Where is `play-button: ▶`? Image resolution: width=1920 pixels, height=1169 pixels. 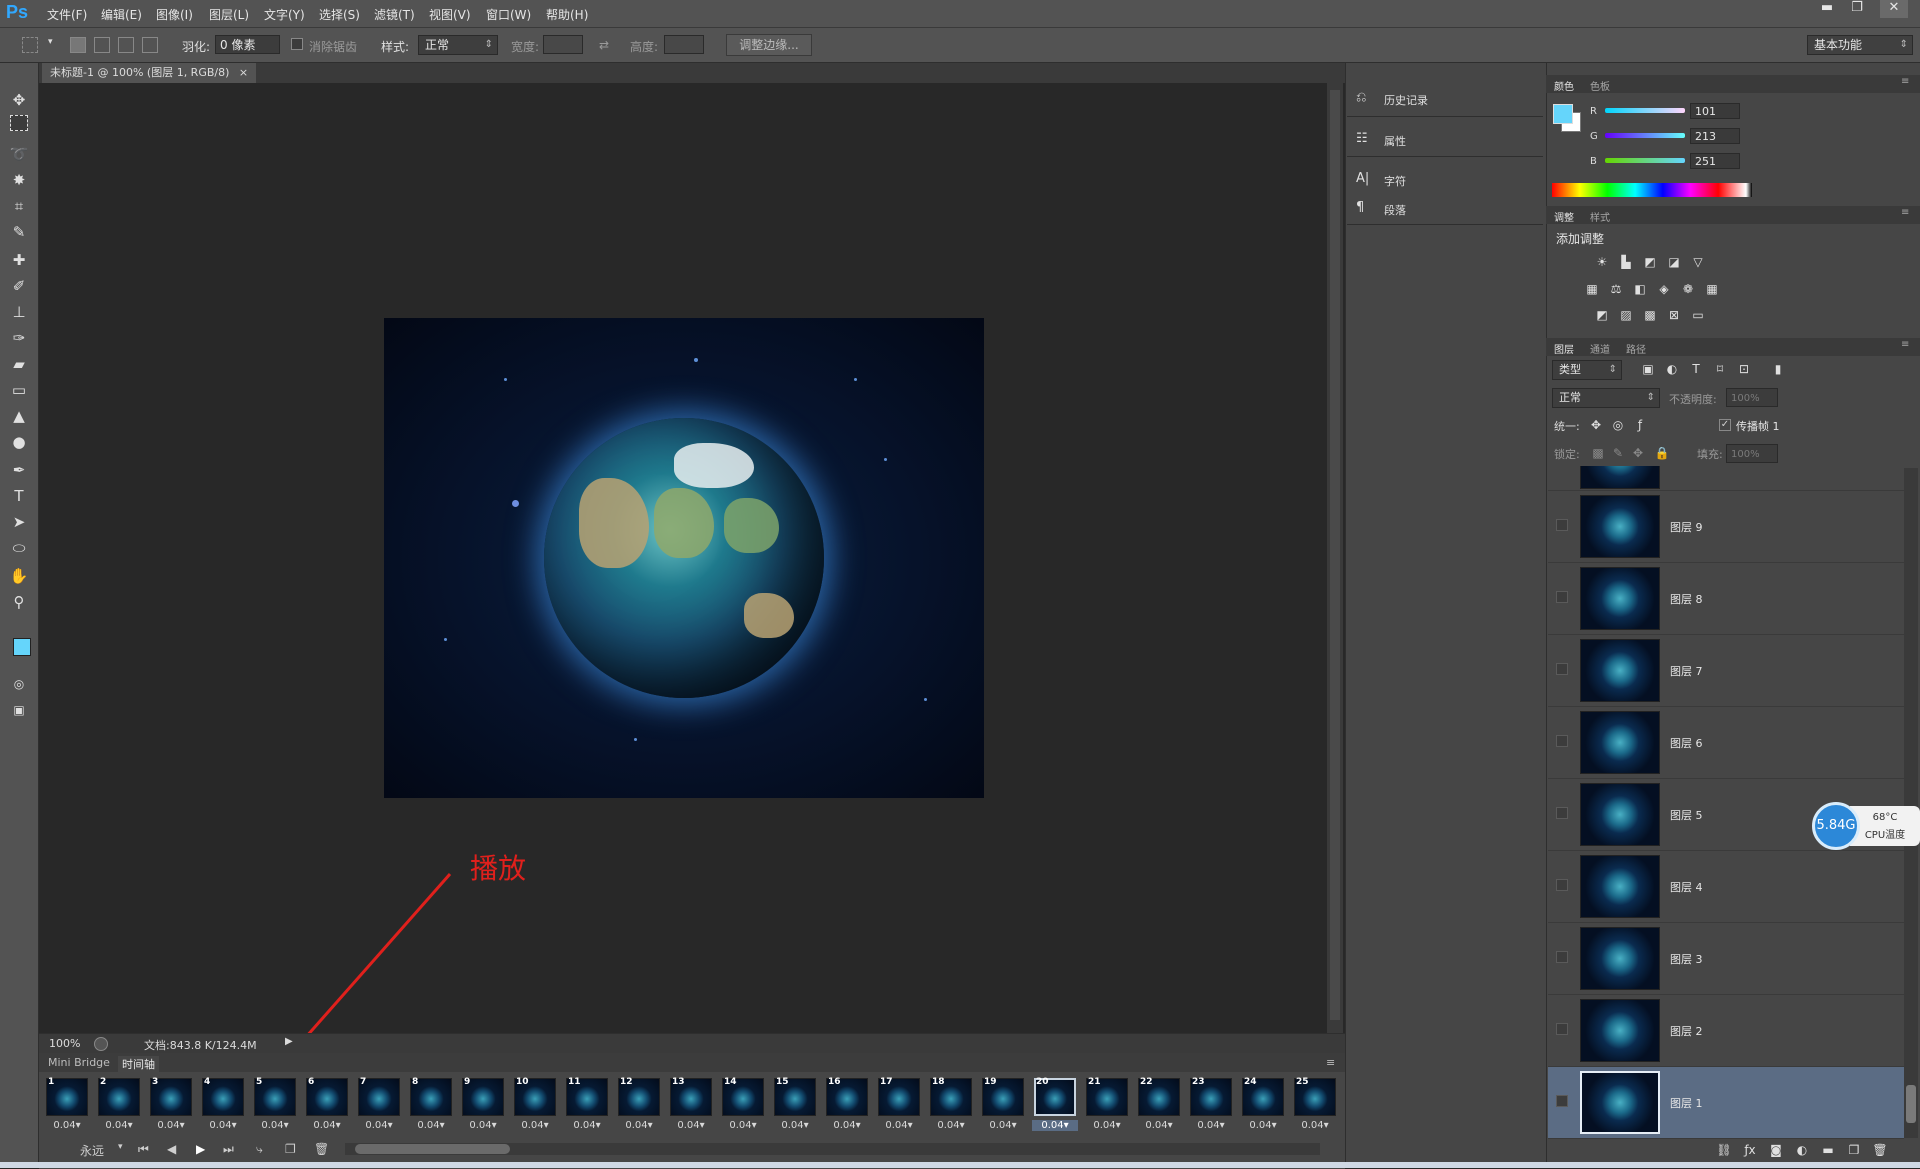
play-button: ▶ is located at coordinates (200, 1149).